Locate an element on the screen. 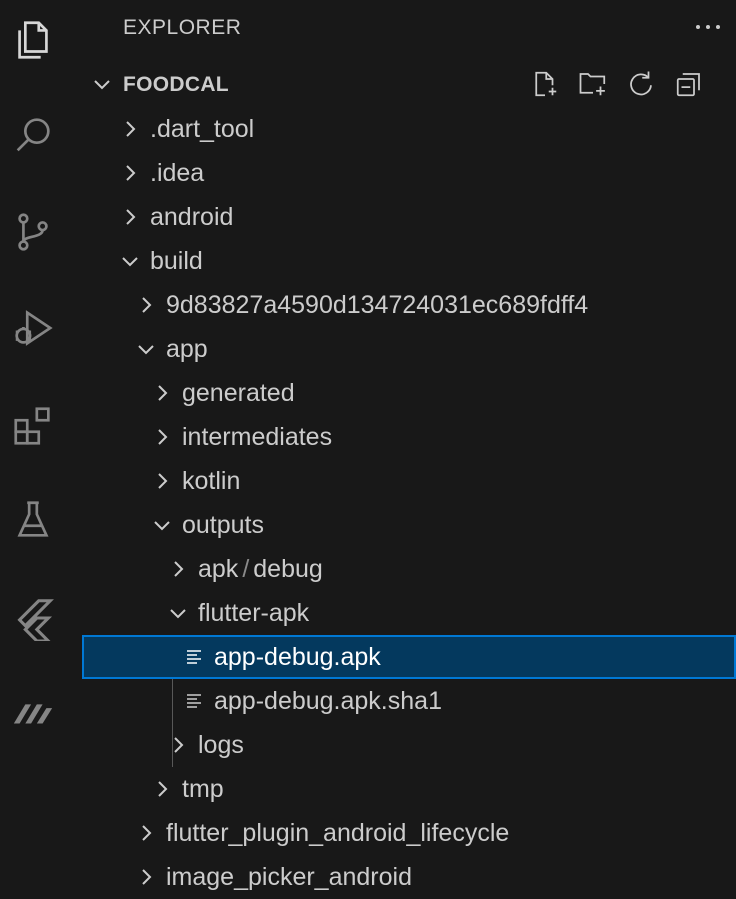  testing-icon is located at coordinates (33, 520).